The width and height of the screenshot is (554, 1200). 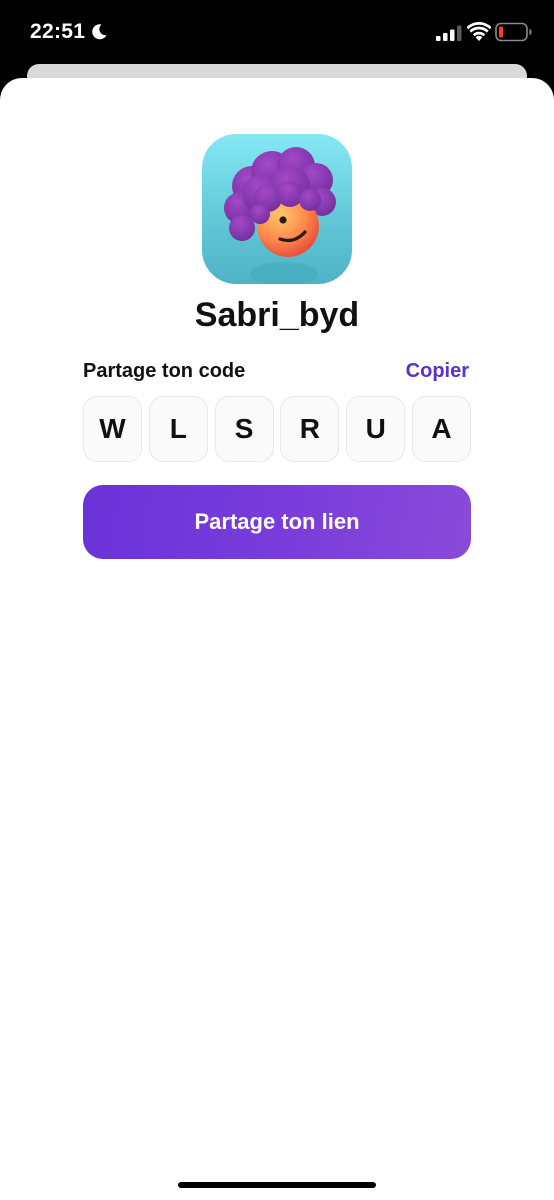 I want to click on status-time: 22:51, so click(x=58, y=31).